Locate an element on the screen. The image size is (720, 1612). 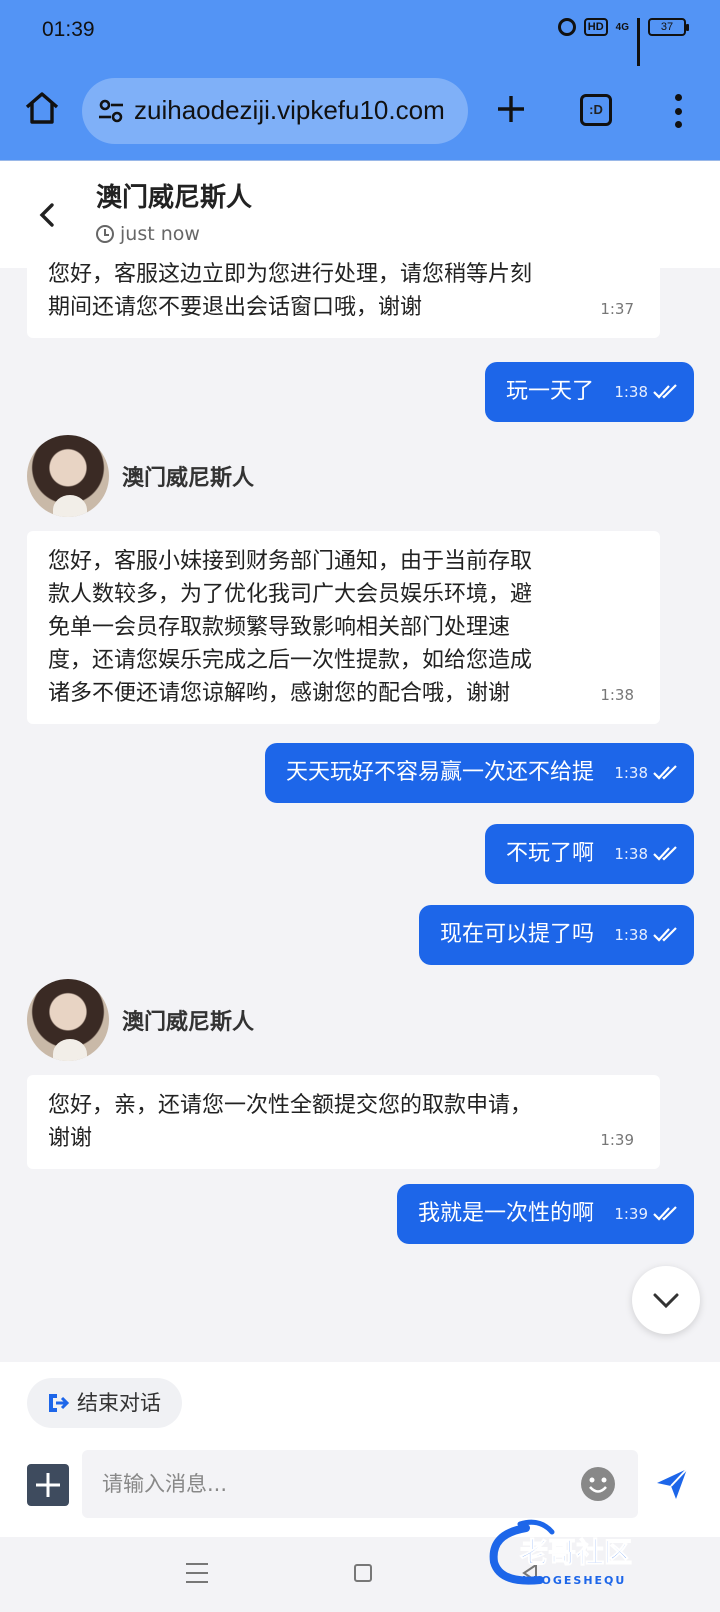
message-text: 我就是一次性的啊 is located at coordinates (505, 1213).